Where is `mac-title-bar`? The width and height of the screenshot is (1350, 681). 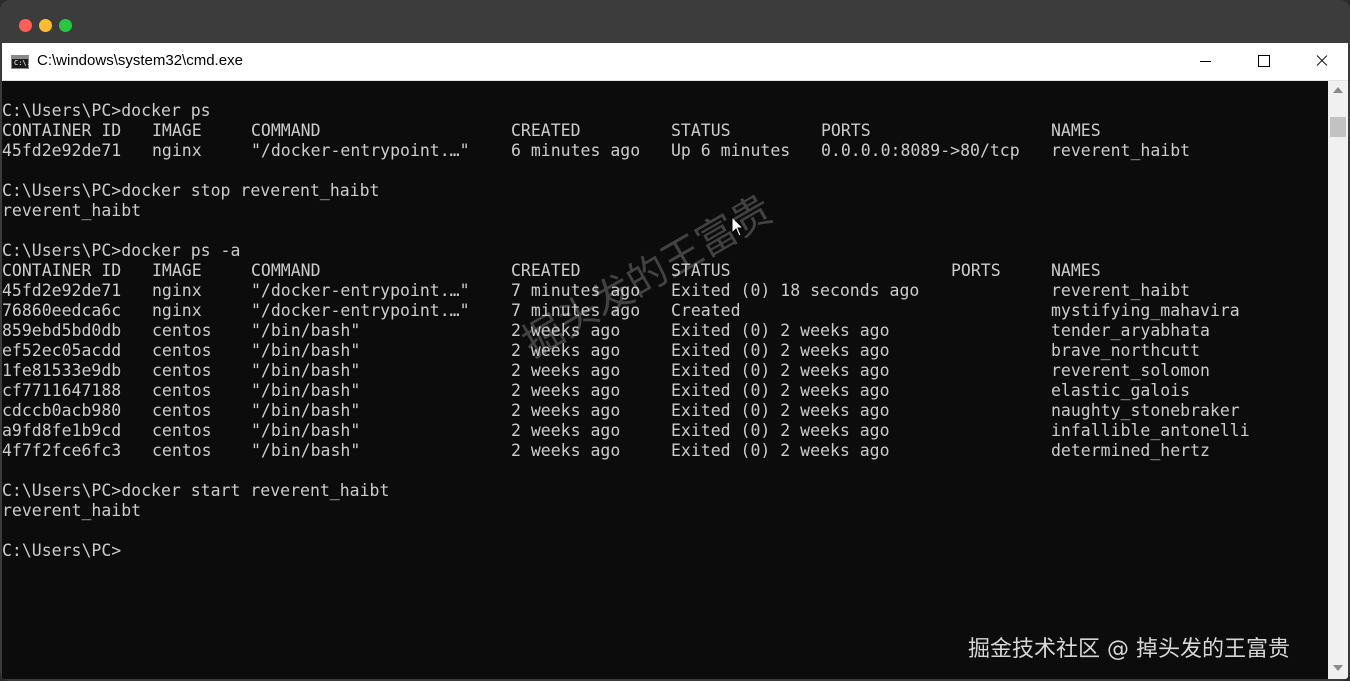
mac-title-bar is located at coordinates (675, 21).